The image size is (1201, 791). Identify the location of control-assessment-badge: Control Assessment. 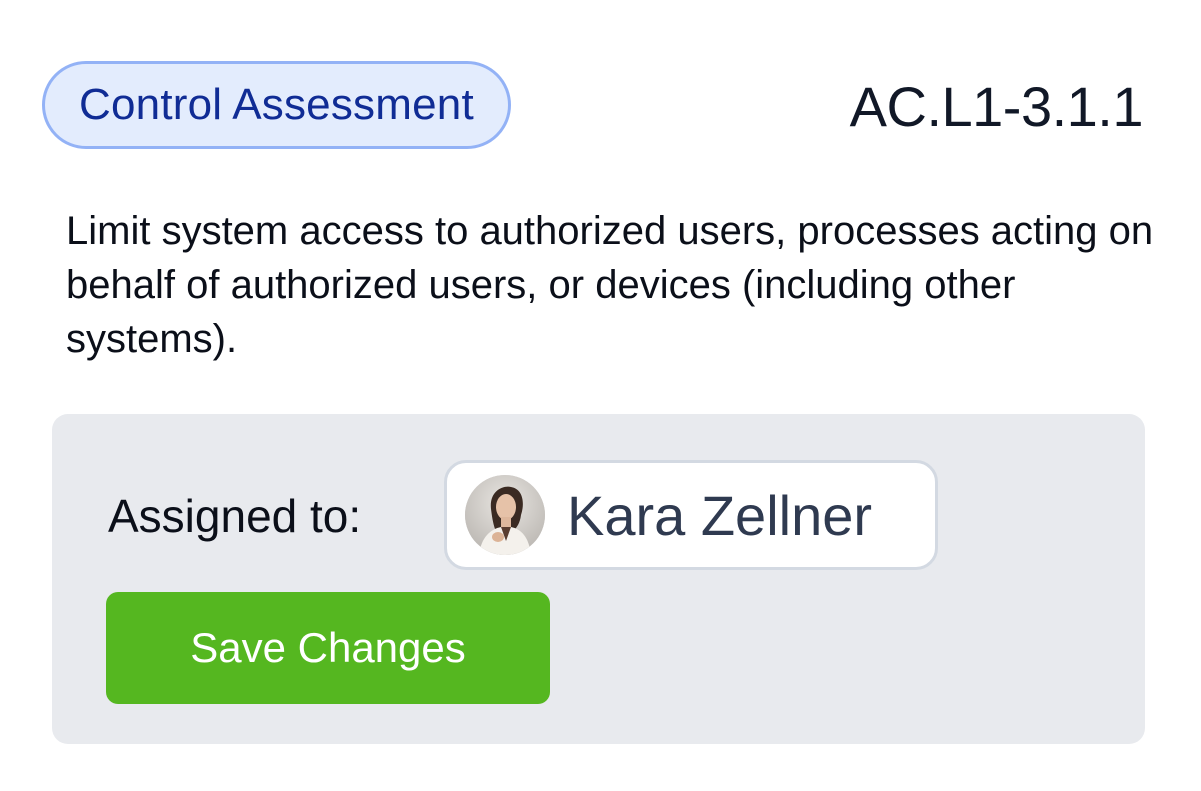
(276, 105).